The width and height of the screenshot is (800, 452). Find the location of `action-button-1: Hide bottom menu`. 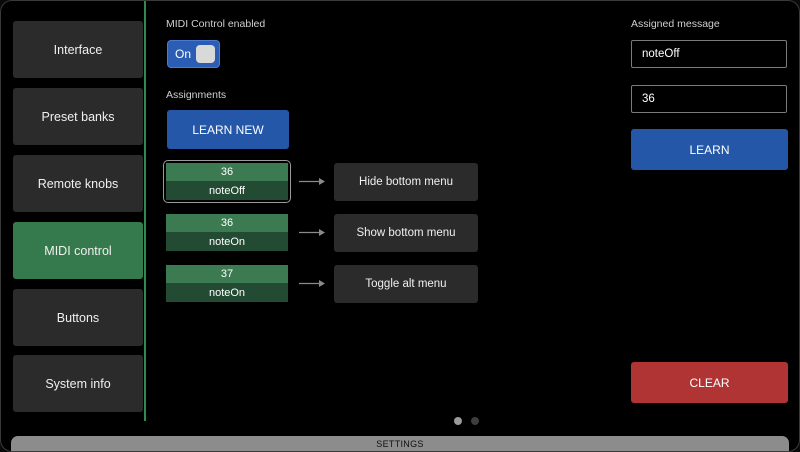

action-button-1: Hide bottom menu is located at coordinates (406, 182).